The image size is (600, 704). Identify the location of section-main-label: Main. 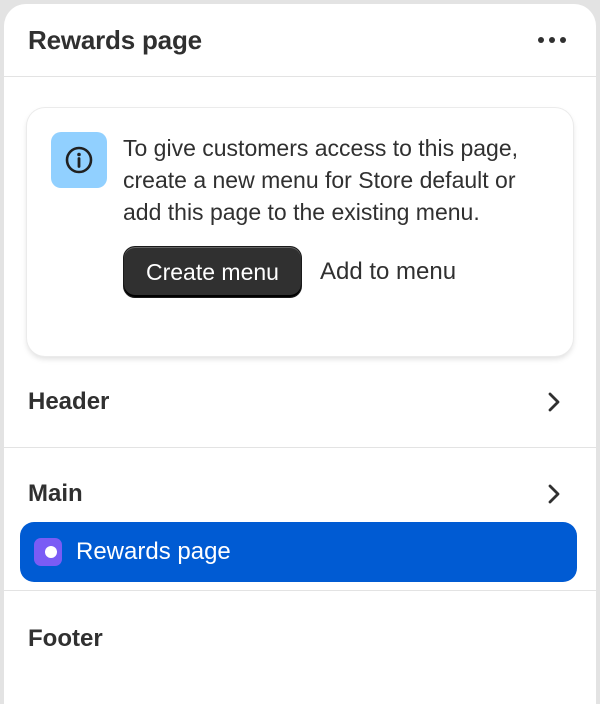
(55, 493).